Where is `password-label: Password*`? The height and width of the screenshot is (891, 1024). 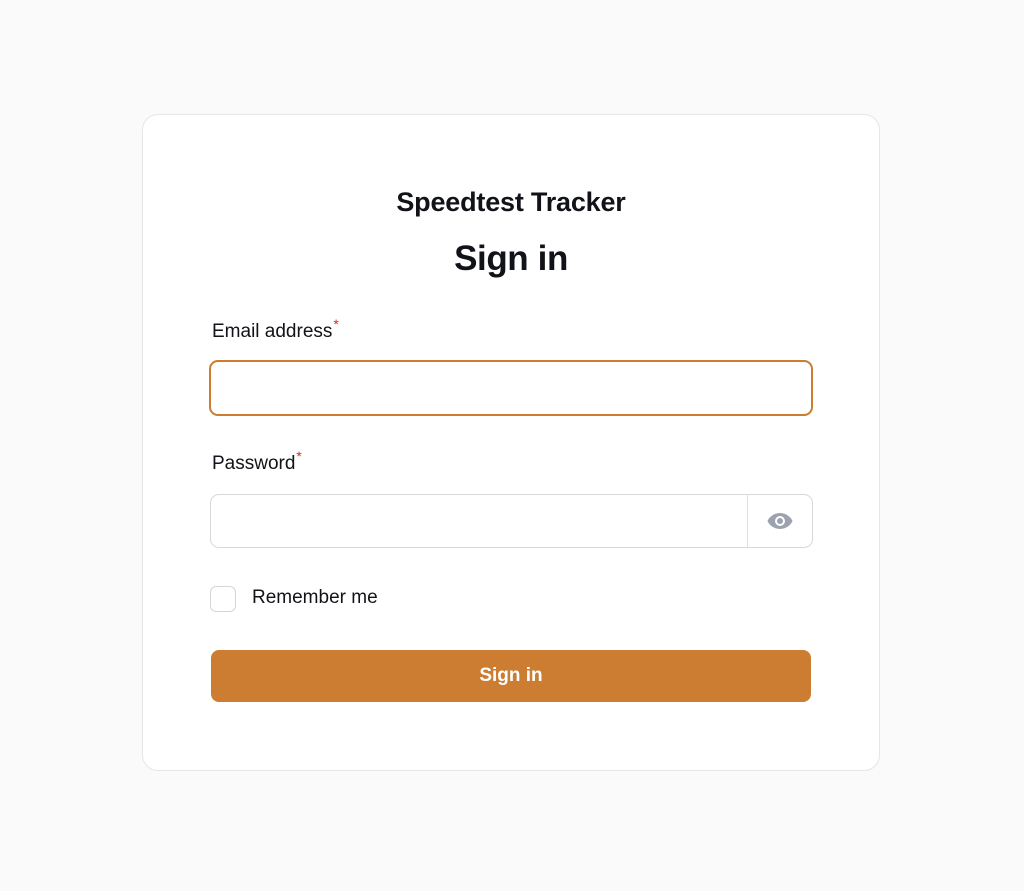
password-label: Password* is located at coordinates (257, 461).